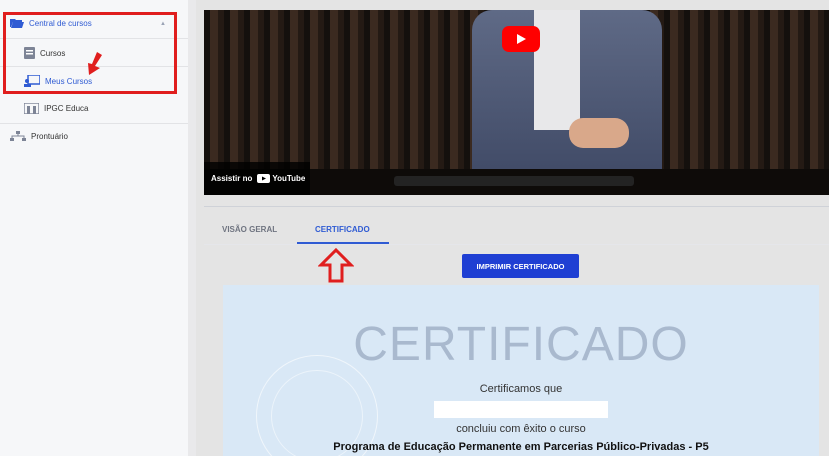  I want to click on youtube-logo: YouTube, so click(281, 178).